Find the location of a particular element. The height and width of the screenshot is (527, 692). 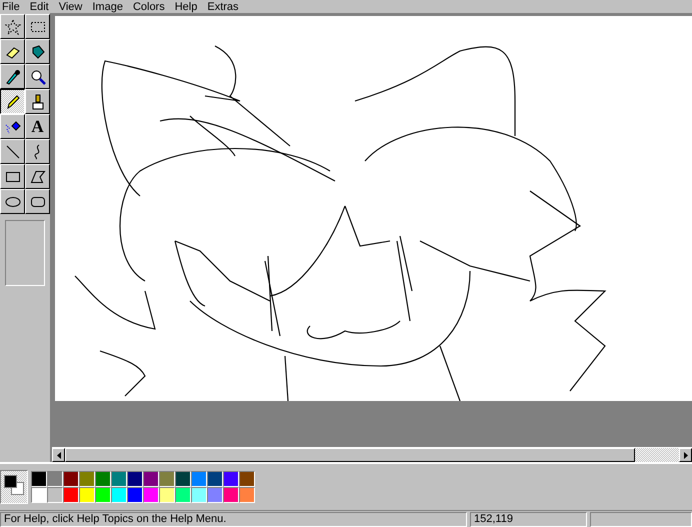

scroll-right-button is located at coordinates (685, 455).